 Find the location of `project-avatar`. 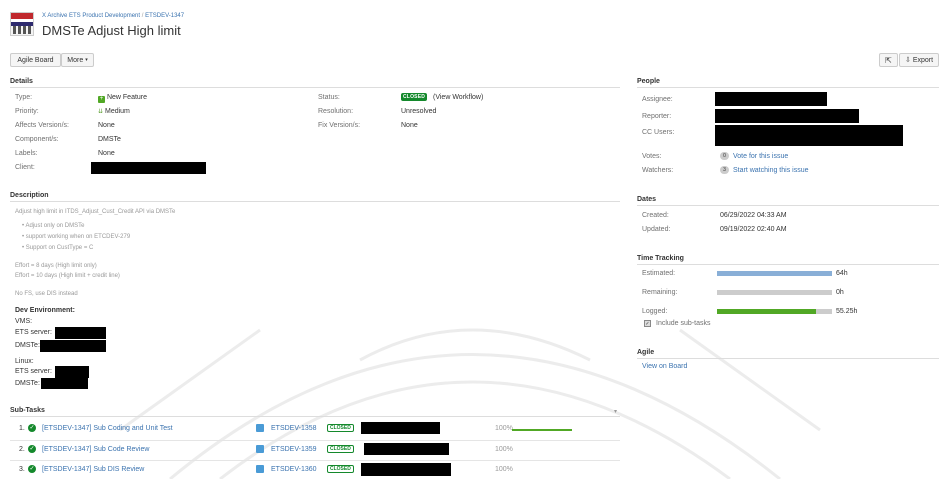

project-avatar is located at coordinates (22, 24).